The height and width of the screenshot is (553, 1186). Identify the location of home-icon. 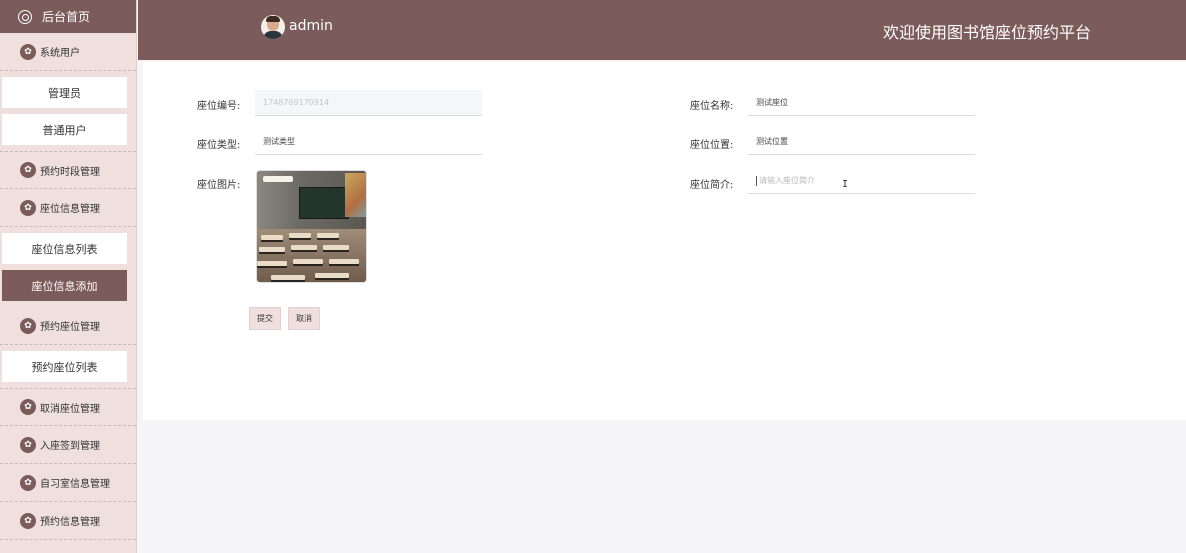
(25, 16).